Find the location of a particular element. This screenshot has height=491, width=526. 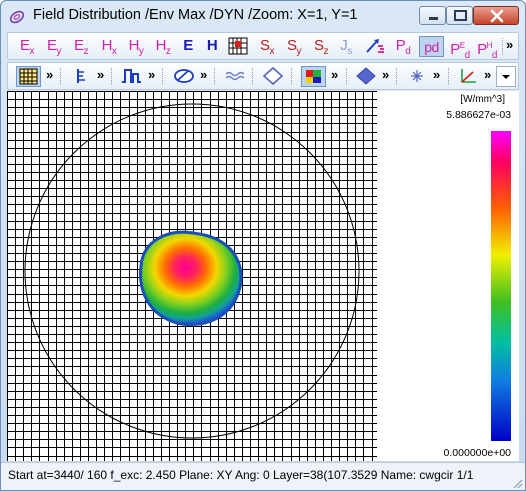

pulse-icon is located at coordinates (131, 76).